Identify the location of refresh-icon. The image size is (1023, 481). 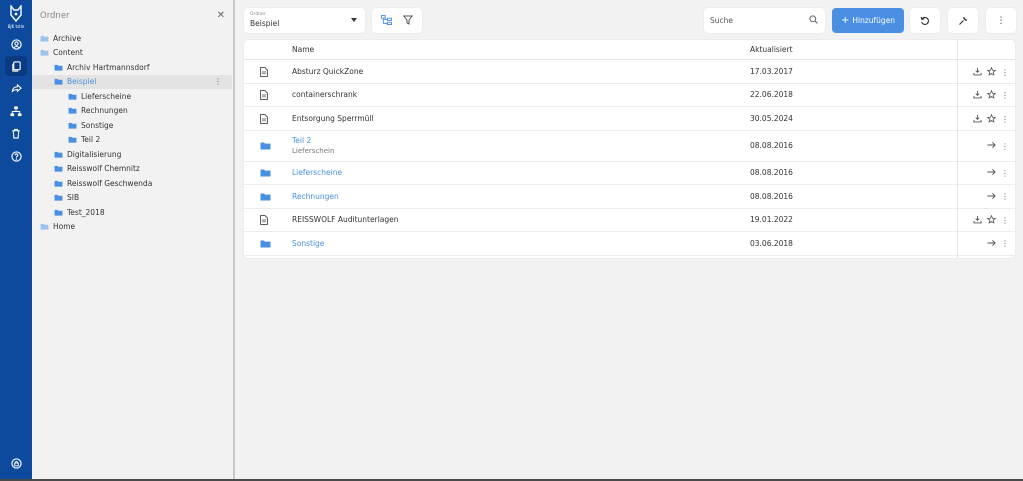
(924, 20).